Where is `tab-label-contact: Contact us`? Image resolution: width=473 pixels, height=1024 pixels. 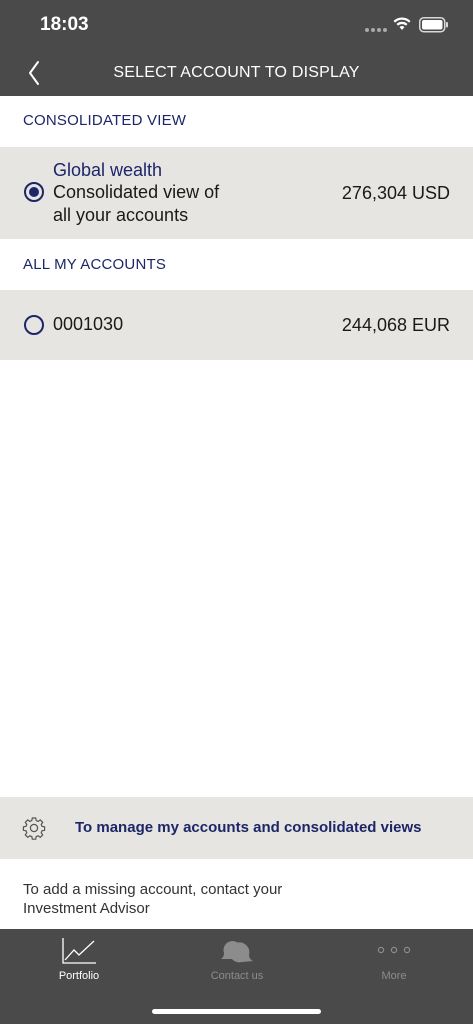
tab-label-contact: Contact us is located at coordinates (237, 976).